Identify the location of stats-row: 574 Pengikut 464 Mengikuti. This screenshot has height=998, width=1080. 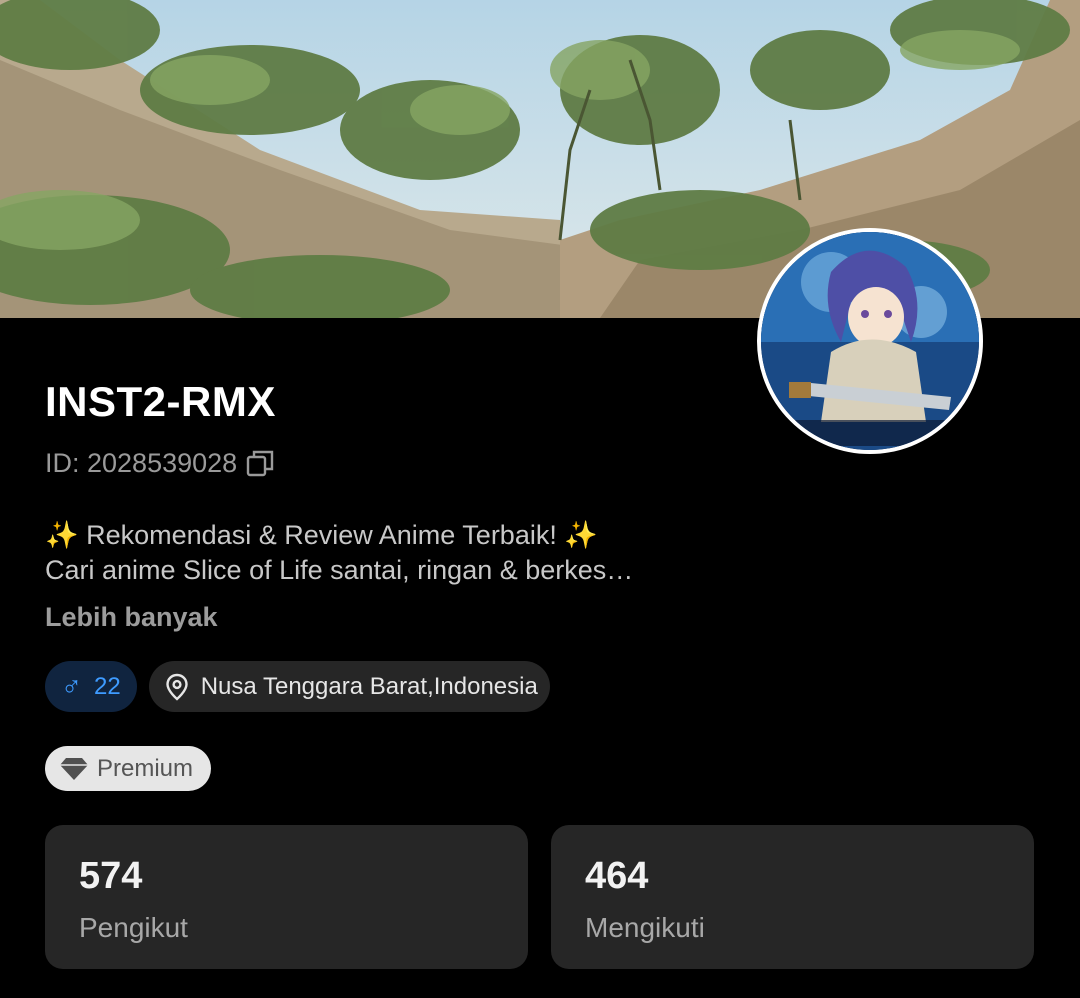
(539, 897).